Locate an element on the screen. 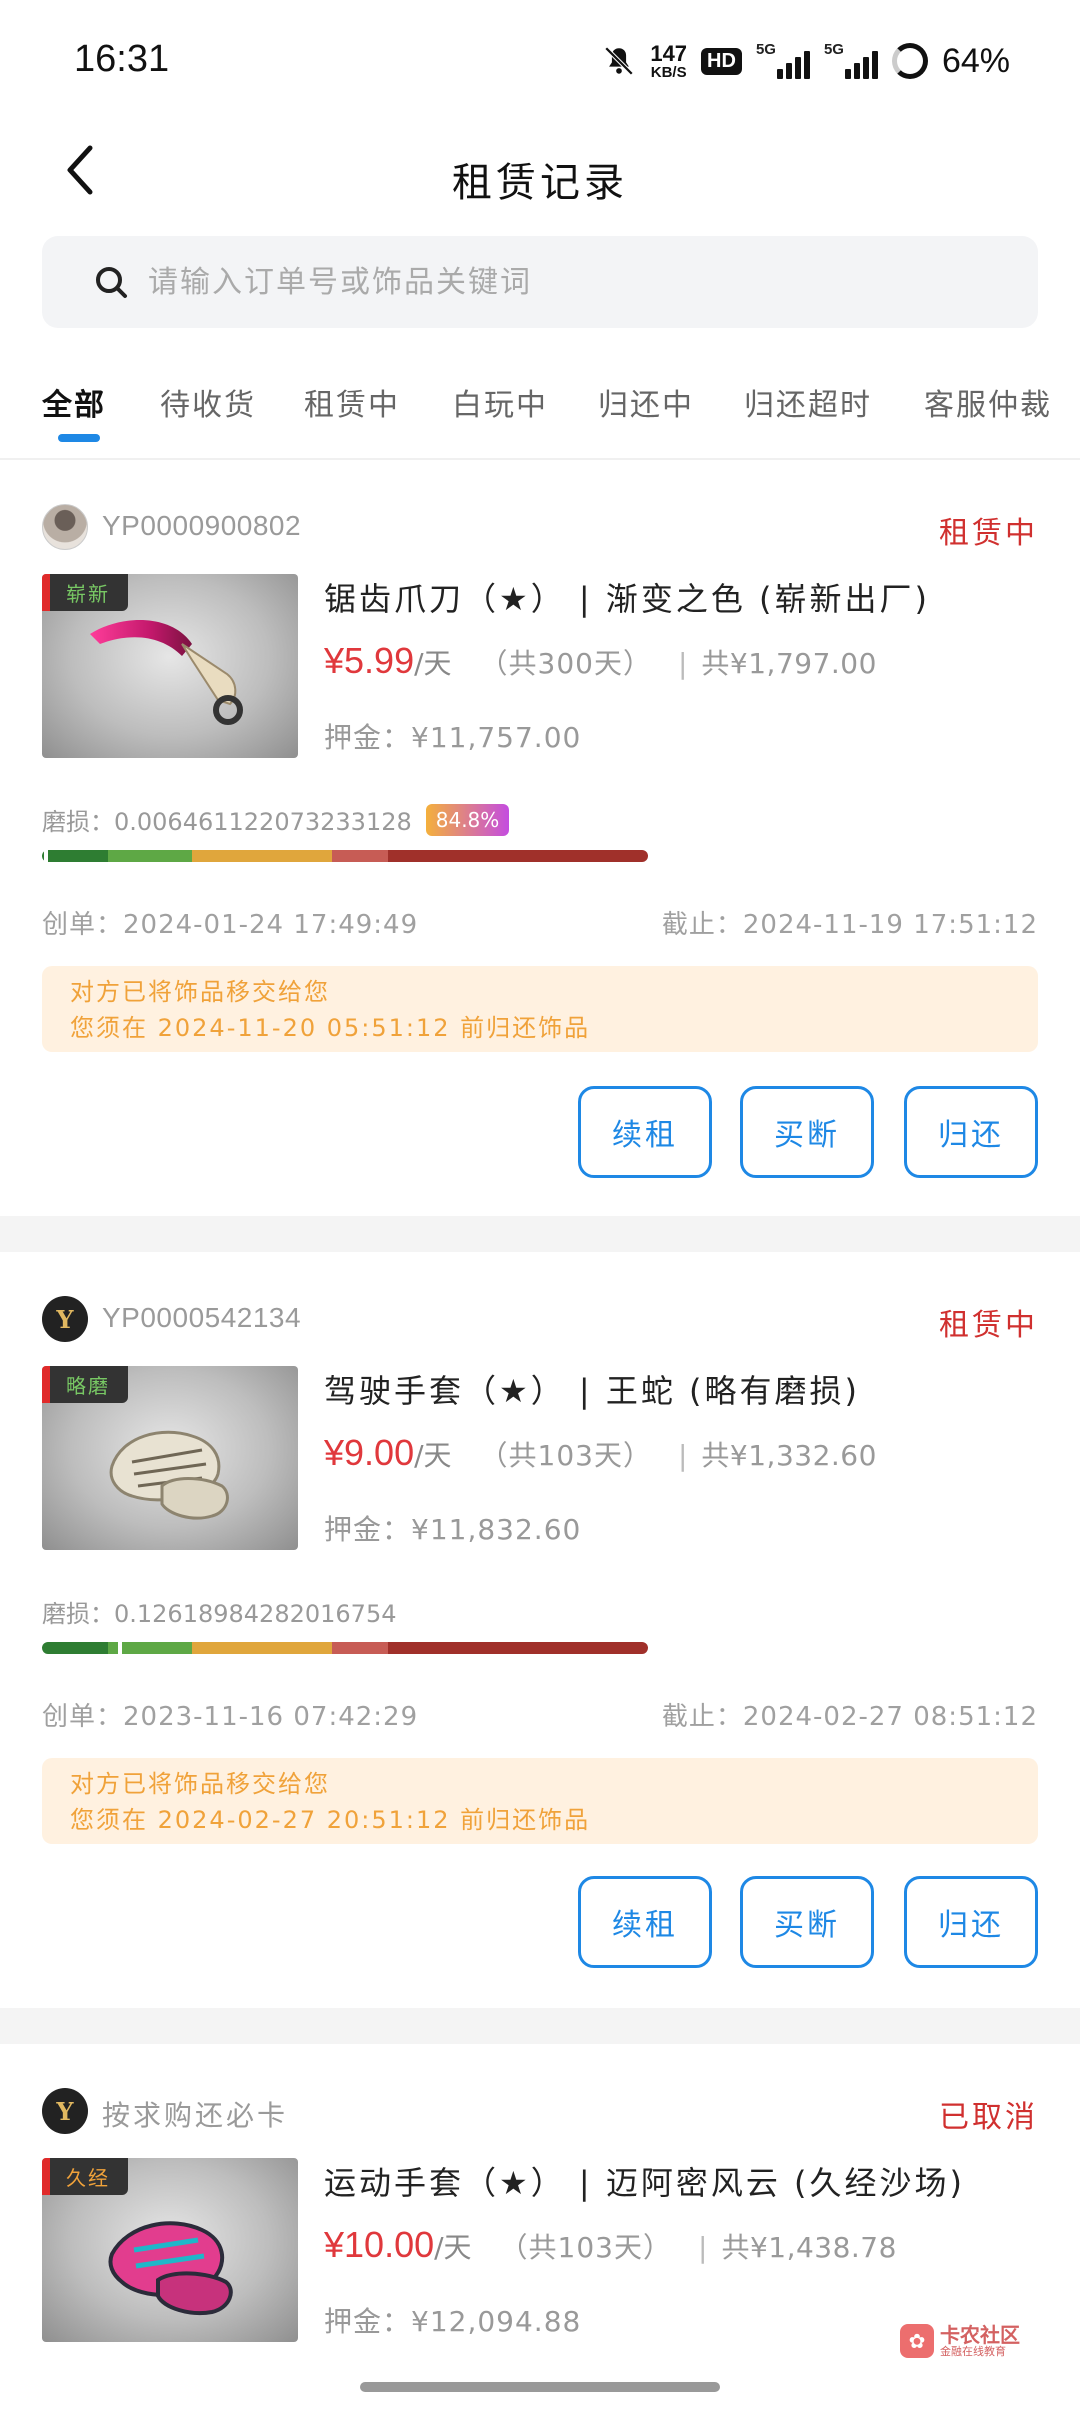 The image size is (1080, 2412). wear-tag: 略磨 is located at coordinates (85, 1384).